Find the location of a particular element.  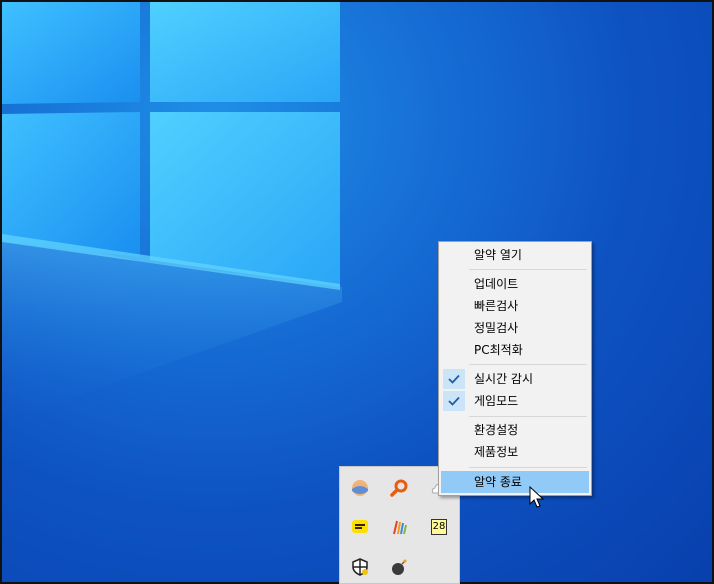

menu-item-update: 업데이트 is located at coordinates (515, 284).